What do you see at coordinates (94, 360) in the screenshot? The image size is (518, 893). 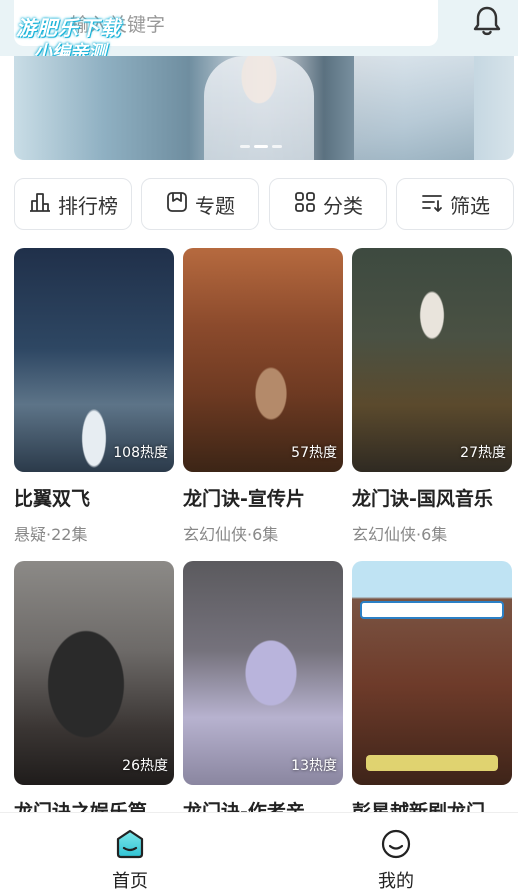 I see `video-thumbnail: 108热度` at bounding box center [94, 360].